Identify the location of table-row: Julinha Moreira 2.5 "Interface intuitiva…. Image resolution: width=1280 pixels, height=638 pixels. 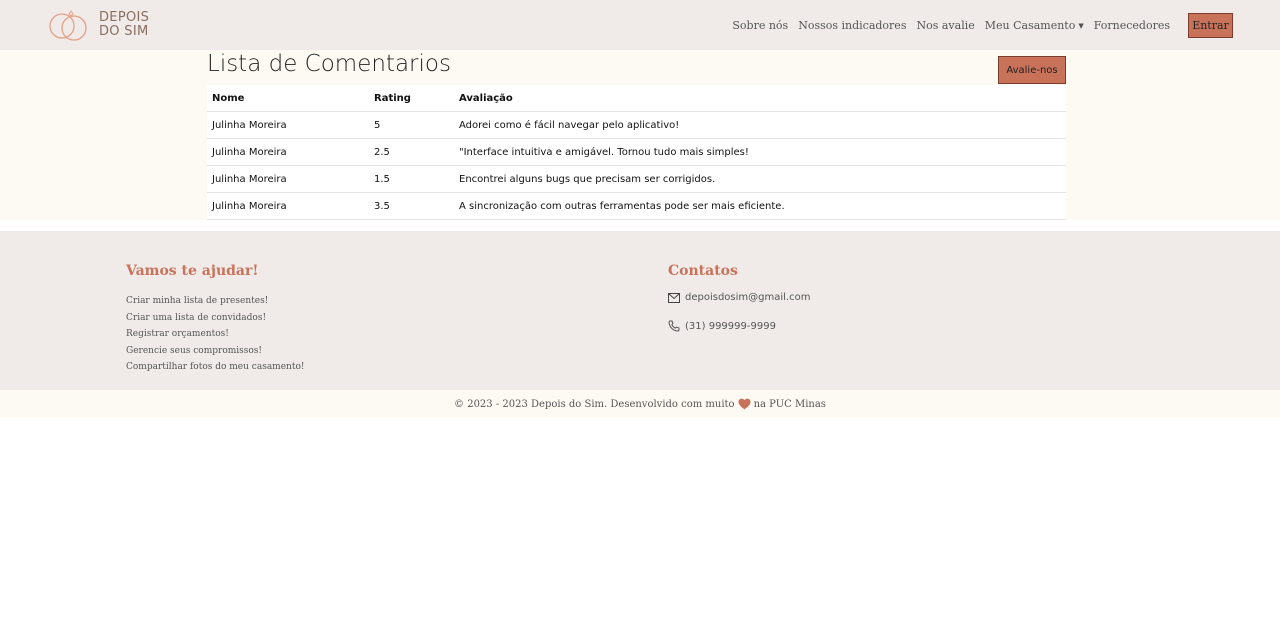
(636, 152).